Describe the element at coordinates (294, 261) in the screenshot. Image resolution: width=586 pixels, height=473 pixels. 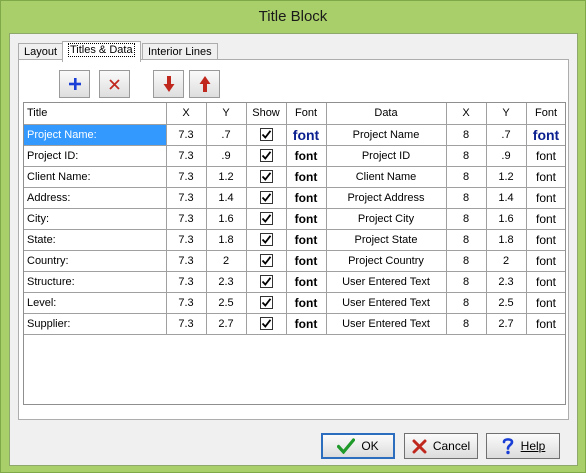
I see `table-row: Country: 7.3 2 font Project Country 8 2 font` at that location.